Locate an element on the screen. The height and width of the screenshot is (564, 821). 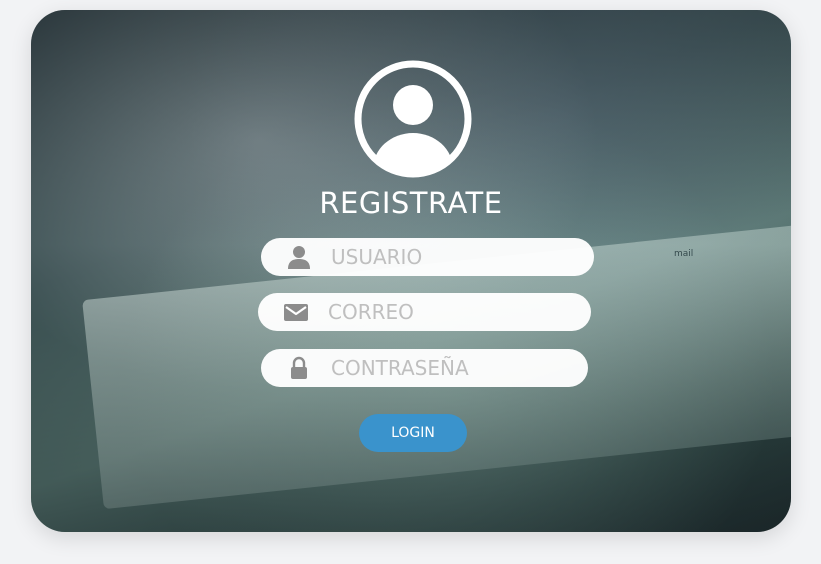
password-input is located at coordinates (451, 368).